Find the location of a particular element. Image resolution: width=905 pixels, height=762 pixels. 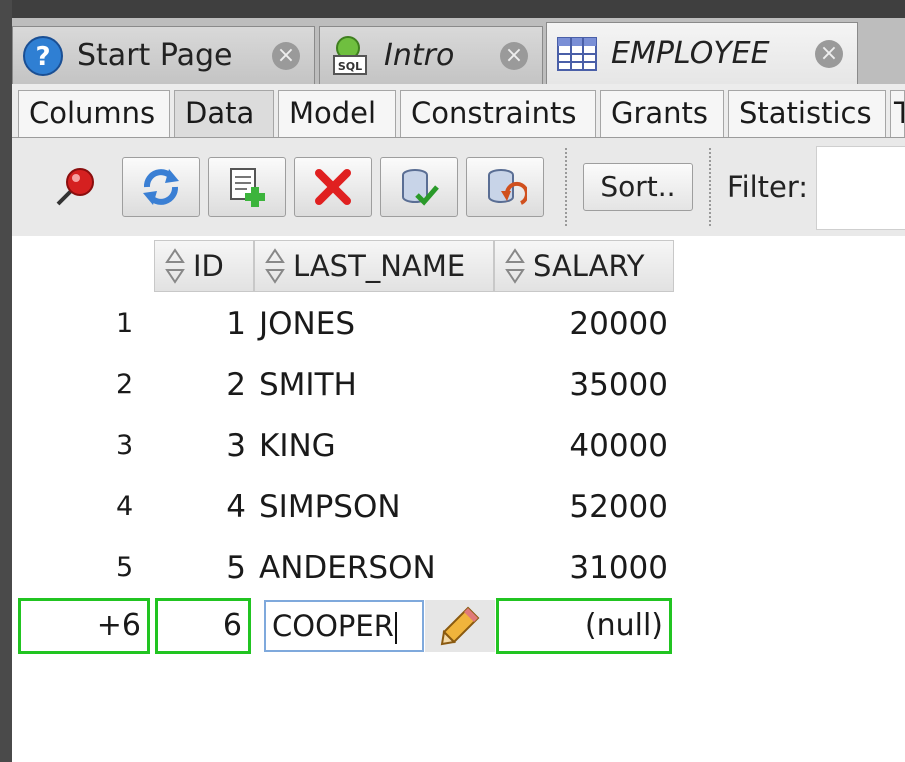

column-header-id: ID is located at coordinates (204, 266).